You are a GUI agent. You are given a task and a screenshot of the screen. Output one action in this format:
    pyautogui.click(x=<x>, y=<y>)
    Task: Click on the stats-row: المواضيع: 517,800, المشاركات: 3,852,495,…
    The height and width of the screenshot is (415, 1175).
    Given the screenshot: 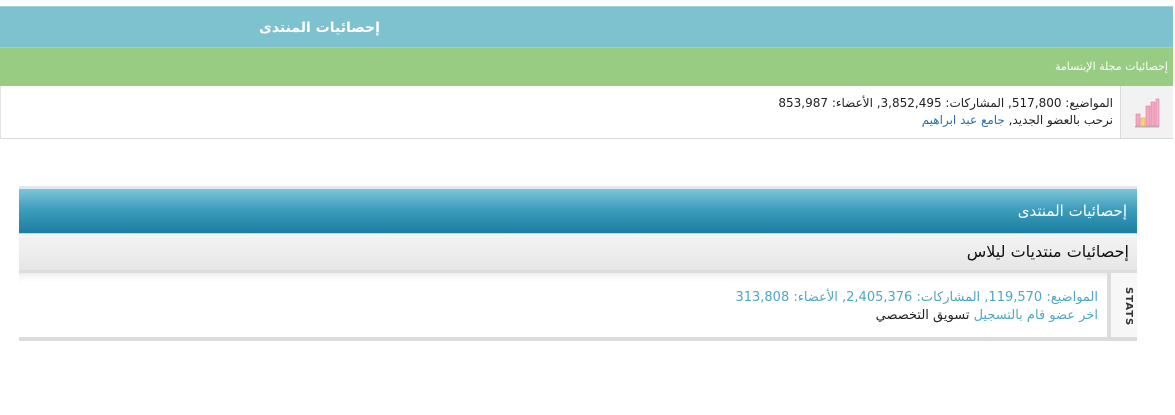 What is the action you would take?
    pyautogui.click(x=586, y=112)
    